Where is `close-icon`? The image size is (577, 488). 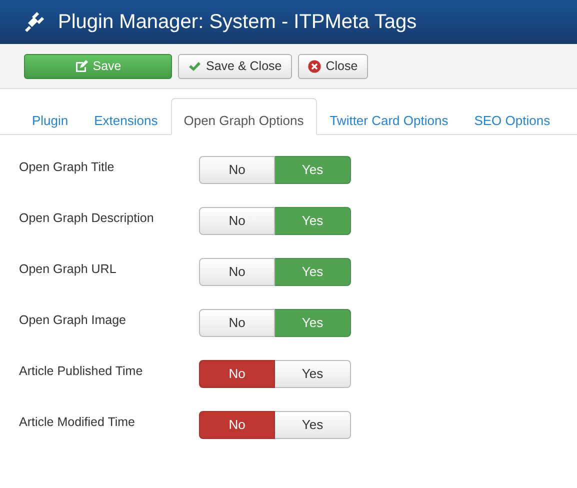
close-icon is located at coordinates (314, 66).